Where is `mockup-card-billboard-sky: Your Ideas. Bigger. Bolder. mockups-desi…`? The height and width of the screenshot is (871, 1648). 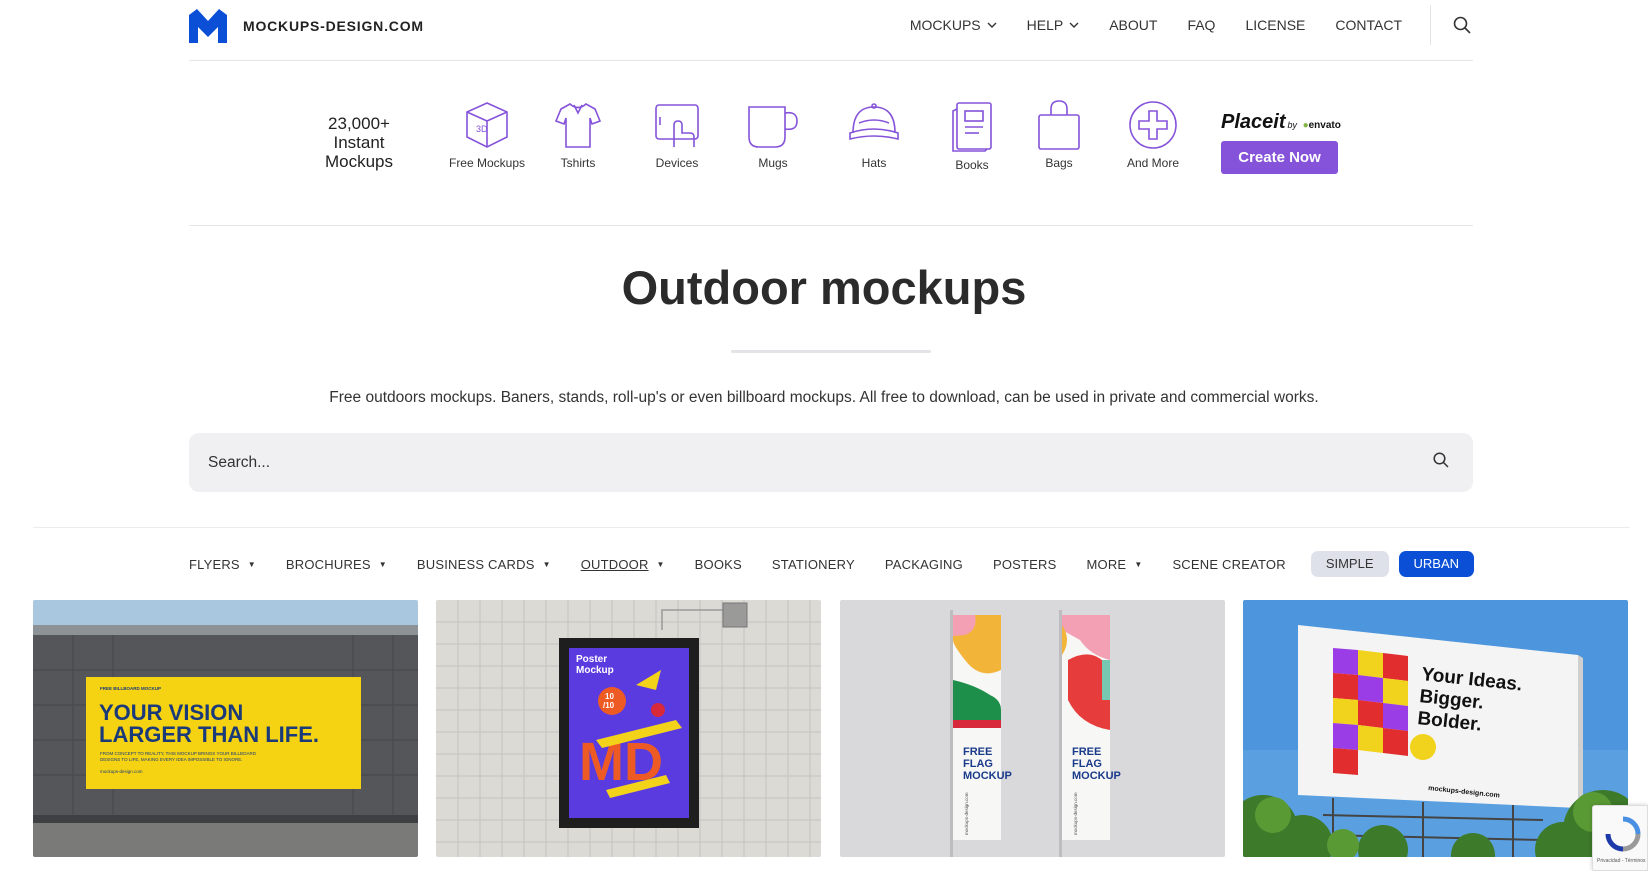
mockup-card-billboard-sky: Your Ideas. Bigger. Bolder. mockups-desi… is located at coordinates (1435, 728).